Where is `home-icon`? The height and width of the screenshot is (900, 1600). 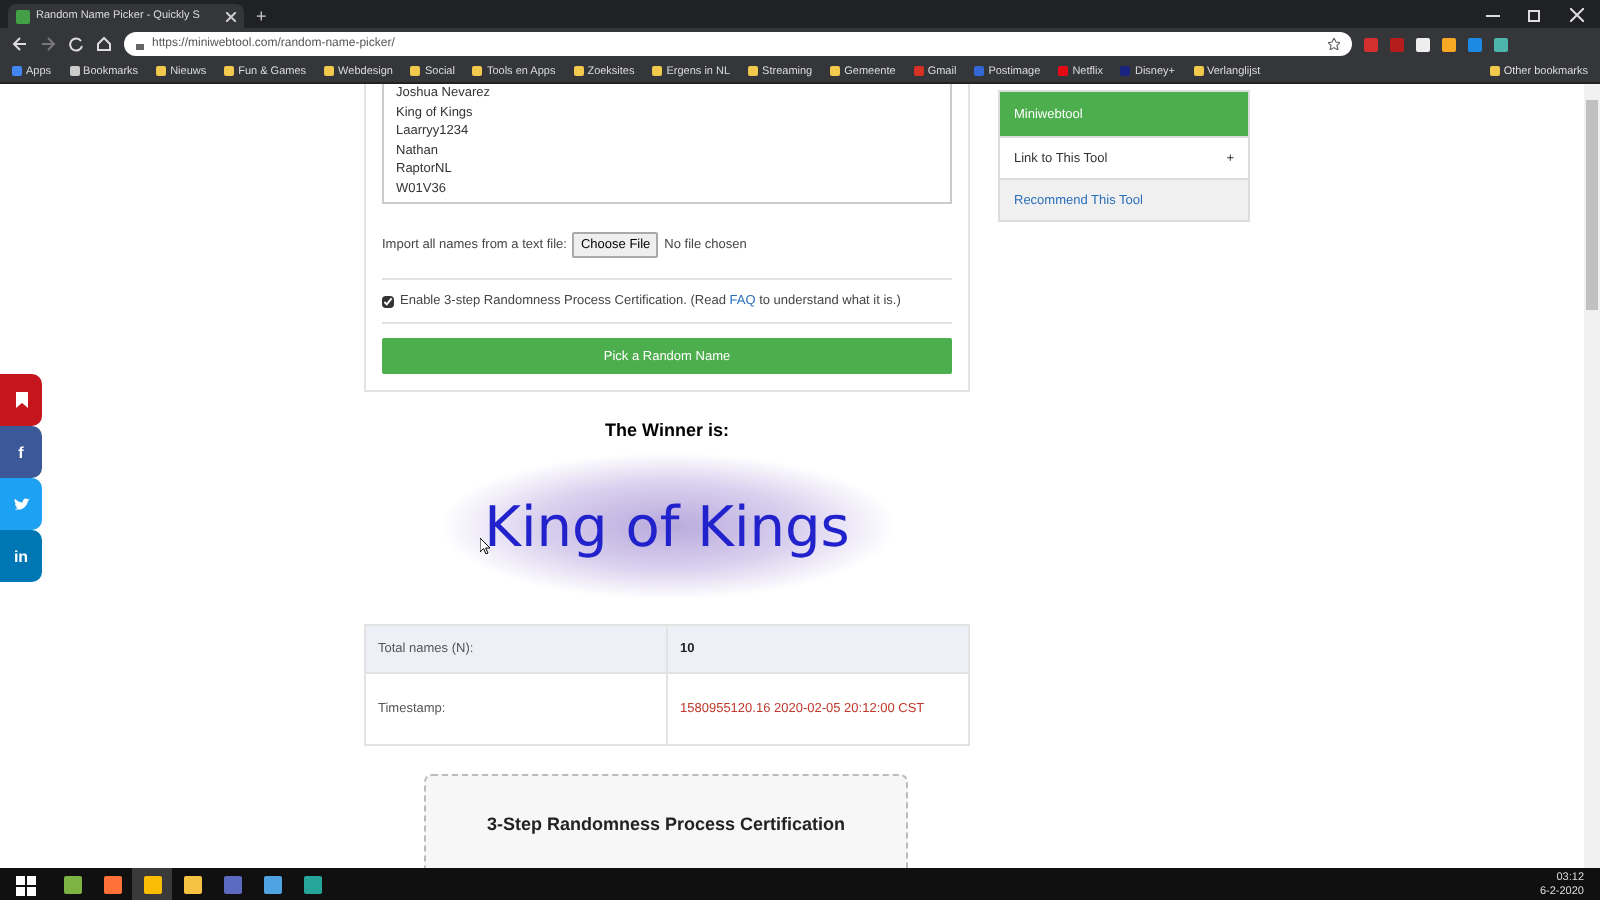
home-icon is located at coordinates (104, 44).